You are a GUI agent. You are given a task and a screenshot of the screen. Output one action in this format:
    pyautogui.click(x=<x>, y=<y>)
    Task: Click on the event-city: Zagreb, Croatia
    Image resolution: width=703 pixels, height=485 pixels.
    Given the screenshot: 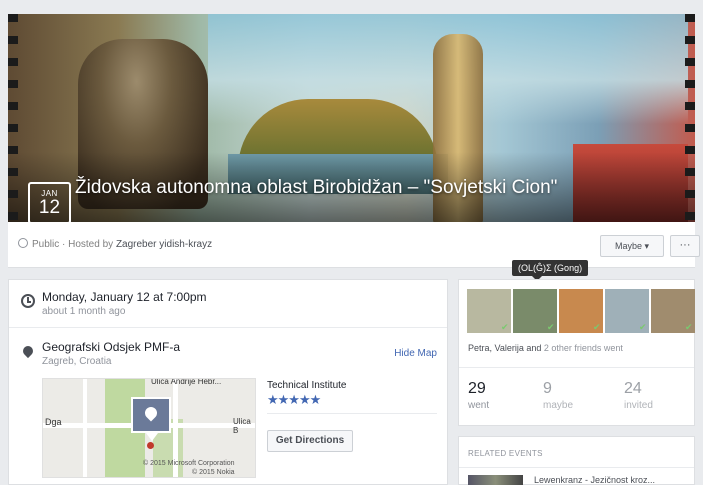 What is the action you would take?
    pyautogui.click(x=77, y=361)
    